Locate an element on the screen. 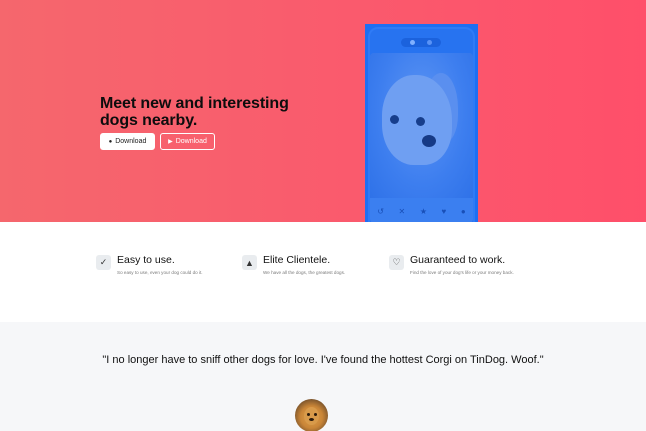  star-icon: ★ is located at coordinates (423, 211).